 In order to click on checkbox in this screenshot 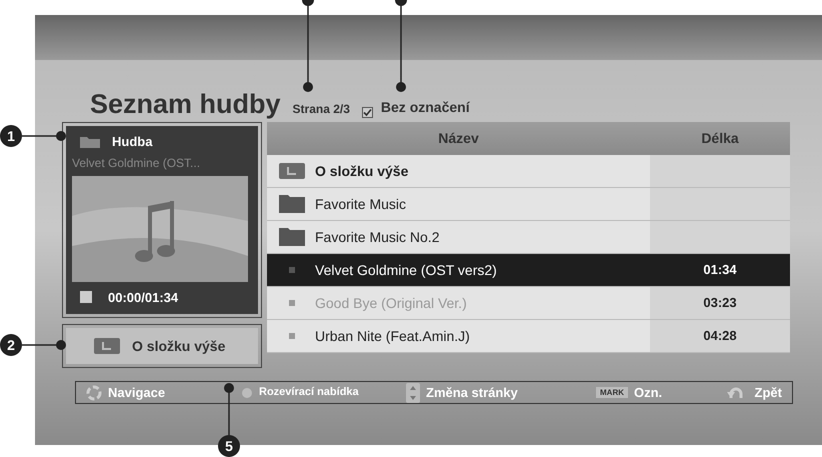, I will do `click(367, 112)`.